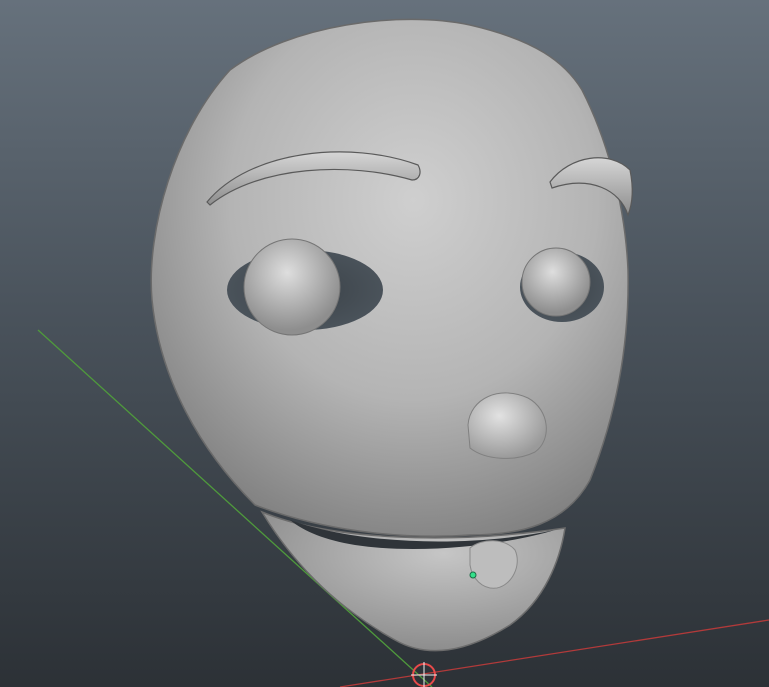 This screenshot has height=687, width=769. Describe the element at coordinates (424, 674) in the screenshot. I see `pivot-target-icon` at that location.